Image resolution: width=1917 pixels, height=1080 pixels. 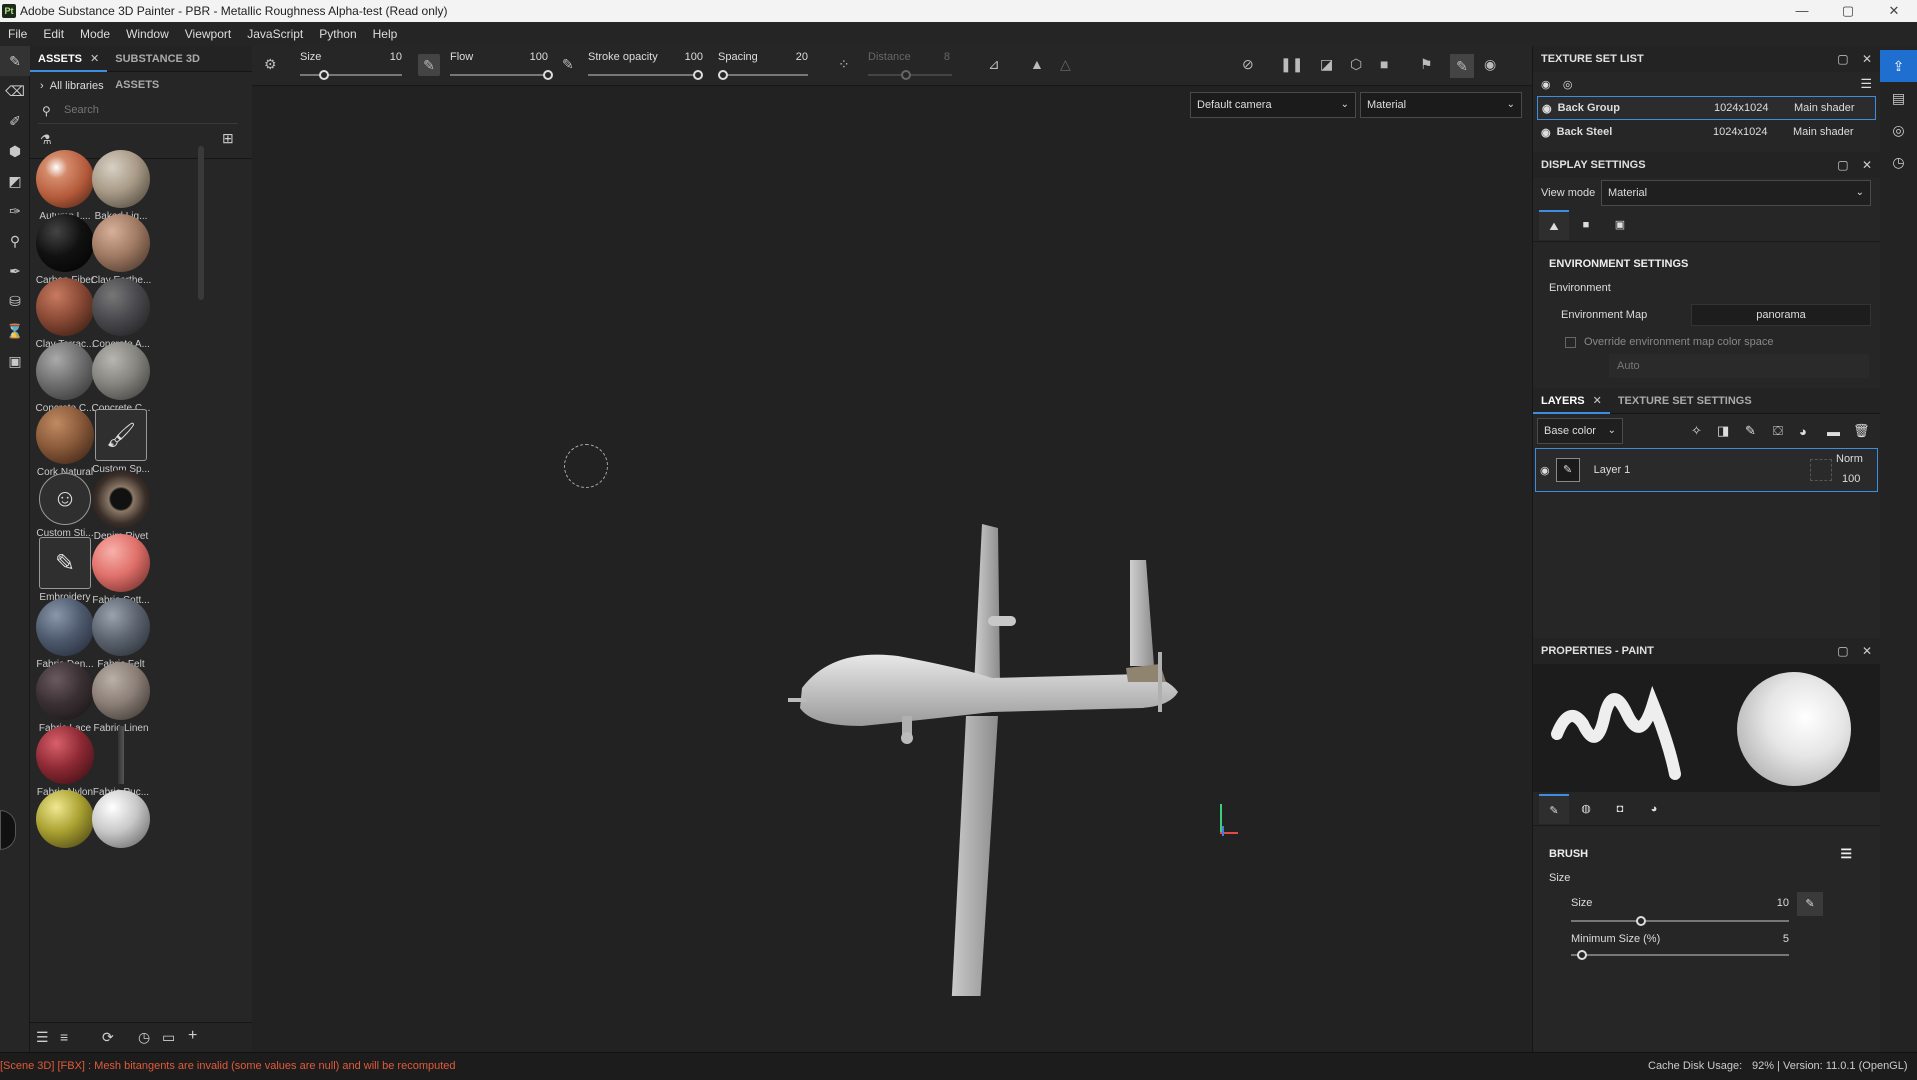 I want to click on add-paint-layer-icon: ✎, so click(x=1750, y=431).